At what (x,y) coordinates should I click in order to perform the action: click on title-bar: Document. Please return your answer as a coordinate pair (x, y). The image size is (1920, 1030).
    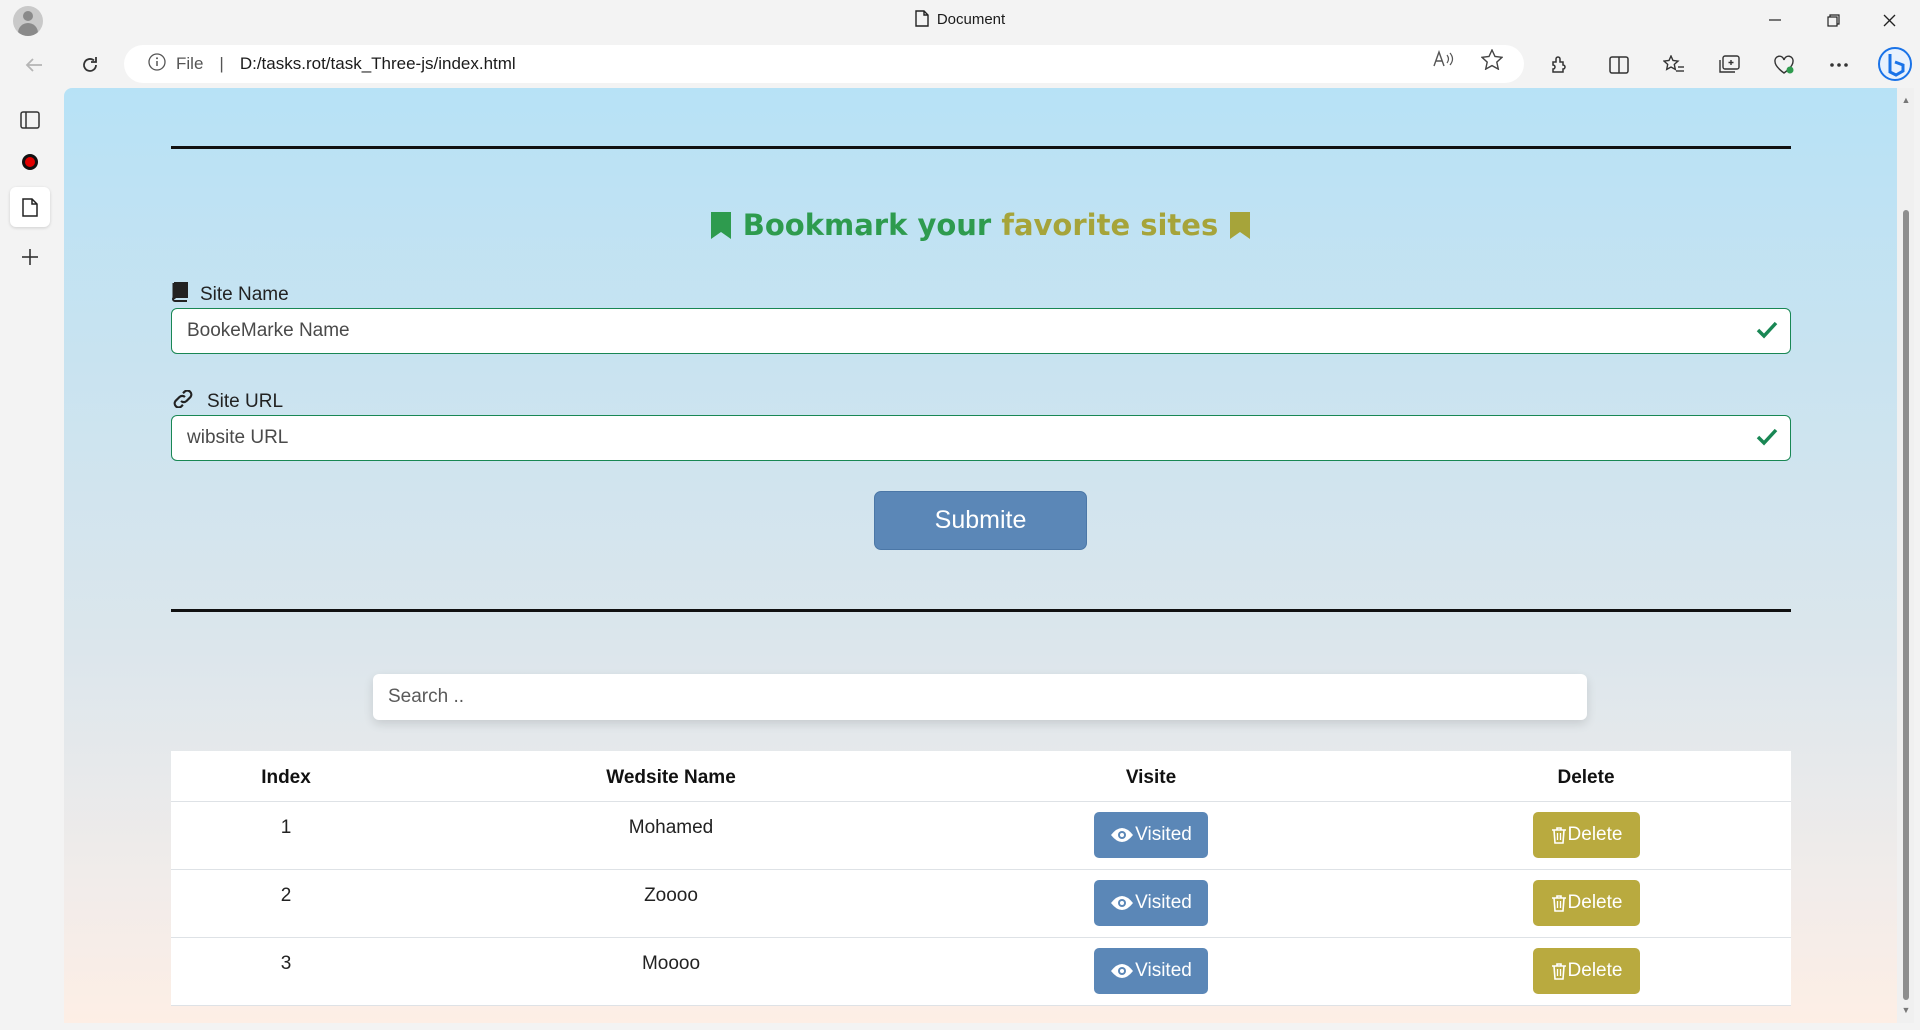
    Looking at the image, I should click on (960, 20).